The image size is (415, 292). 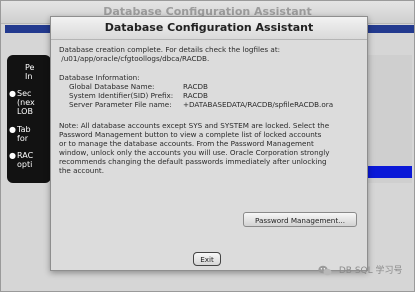 What do you see at coordinates (207, 259) in the screenshot?
I see `exit-button: Exit` at bounding box center [207, 259].